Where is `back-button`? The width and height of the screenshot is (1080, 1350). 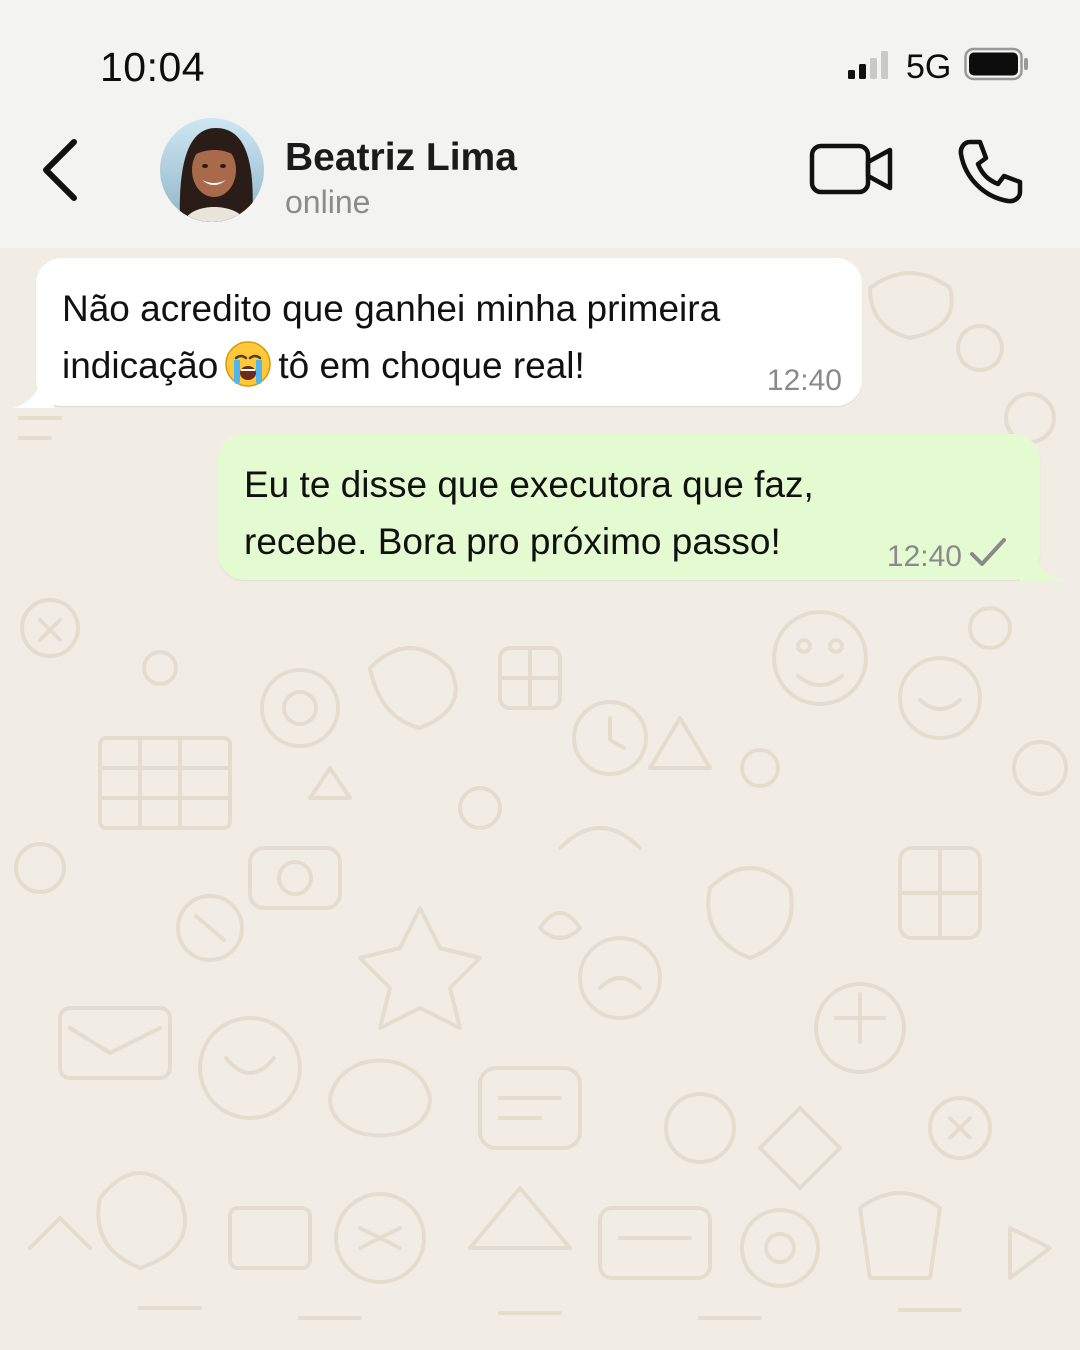
back-button is located at coordinates (63, 170).